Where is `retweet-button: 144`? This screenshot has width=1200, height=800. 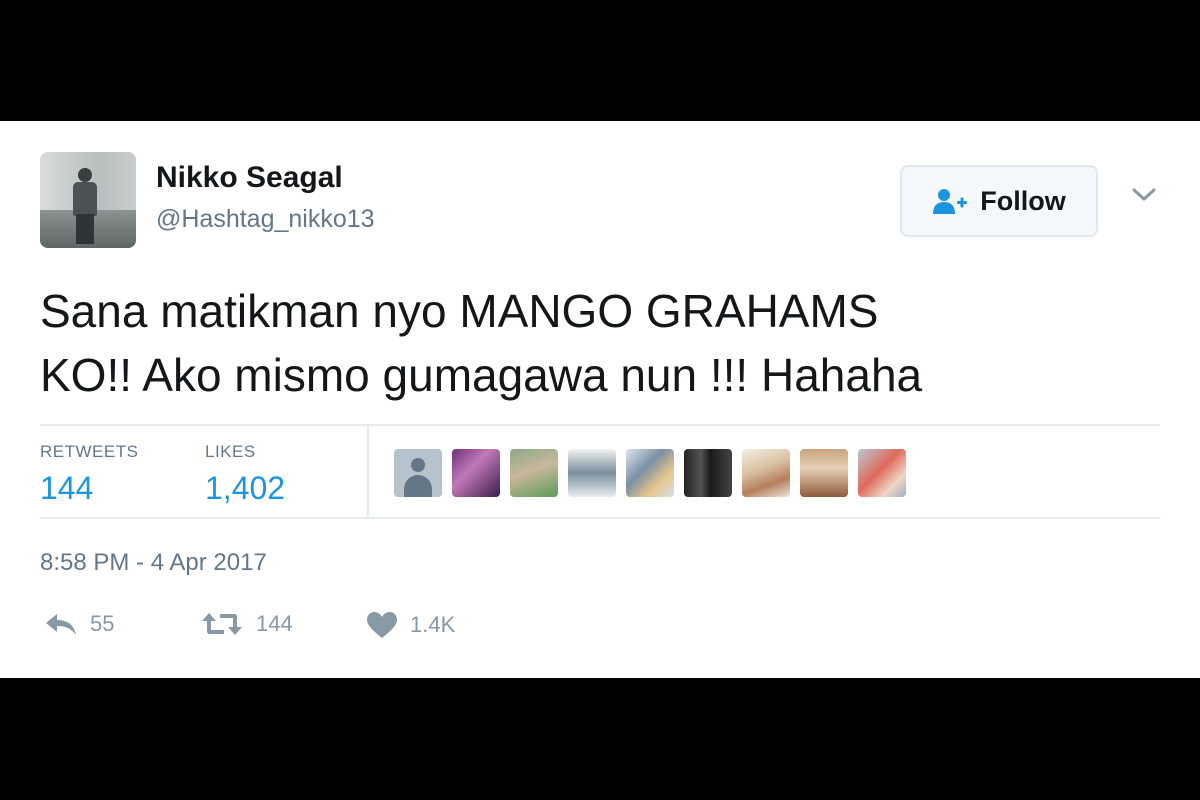
retweet-button: 144 is located at coordinates (246, 624).